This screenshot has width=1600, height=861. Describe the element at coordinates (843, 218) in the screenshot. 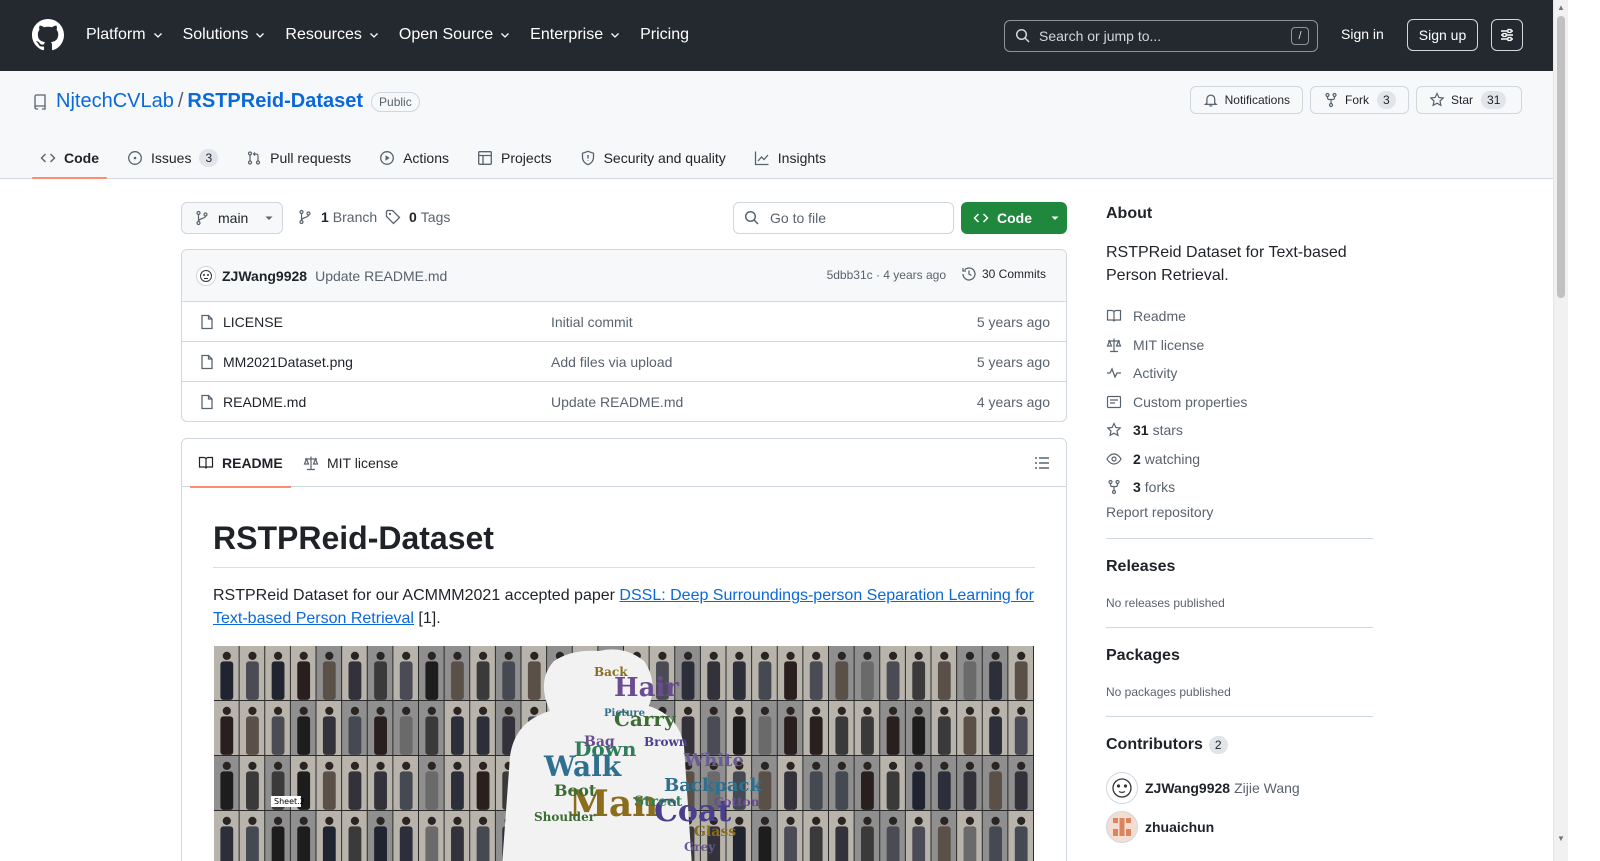

I see `go-to-file-input: Go to file` at that location.